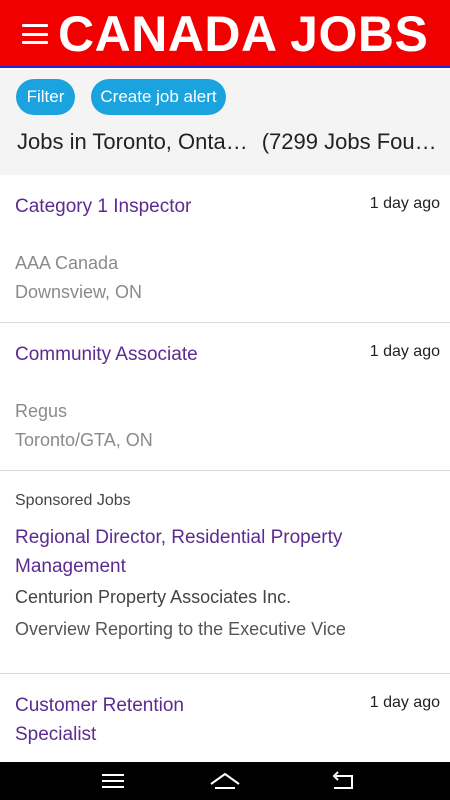 The width and height of the screenshot is (450, 800). What do you see at coordinates (103, 206) in the screenshot?
I see `job-title: Category 1 Inspector` at bounding box center [103, 206].